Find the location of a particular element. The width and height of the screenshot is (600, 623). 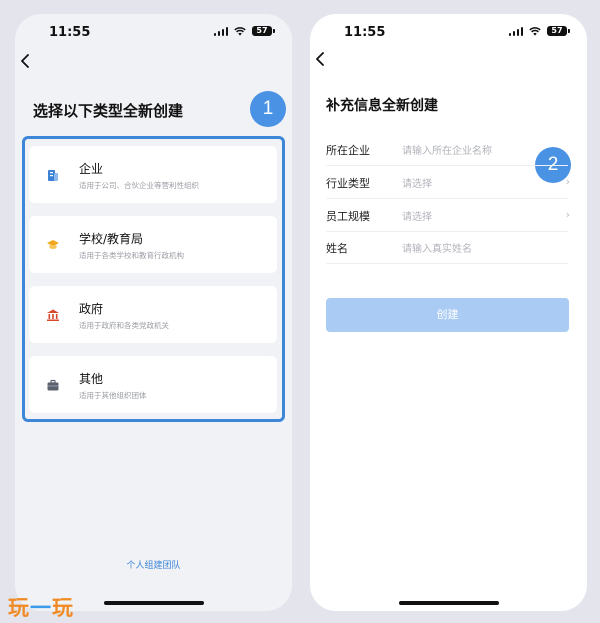

form-row-staff-size: 员工规模 请选择 › is located at coordinates (448, 215).